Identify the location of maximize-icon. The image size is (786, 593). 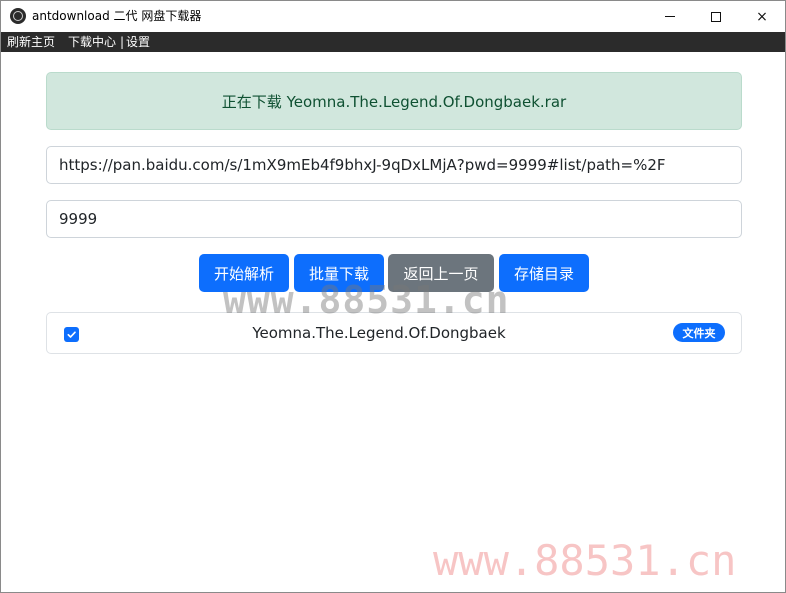
(716, 16).